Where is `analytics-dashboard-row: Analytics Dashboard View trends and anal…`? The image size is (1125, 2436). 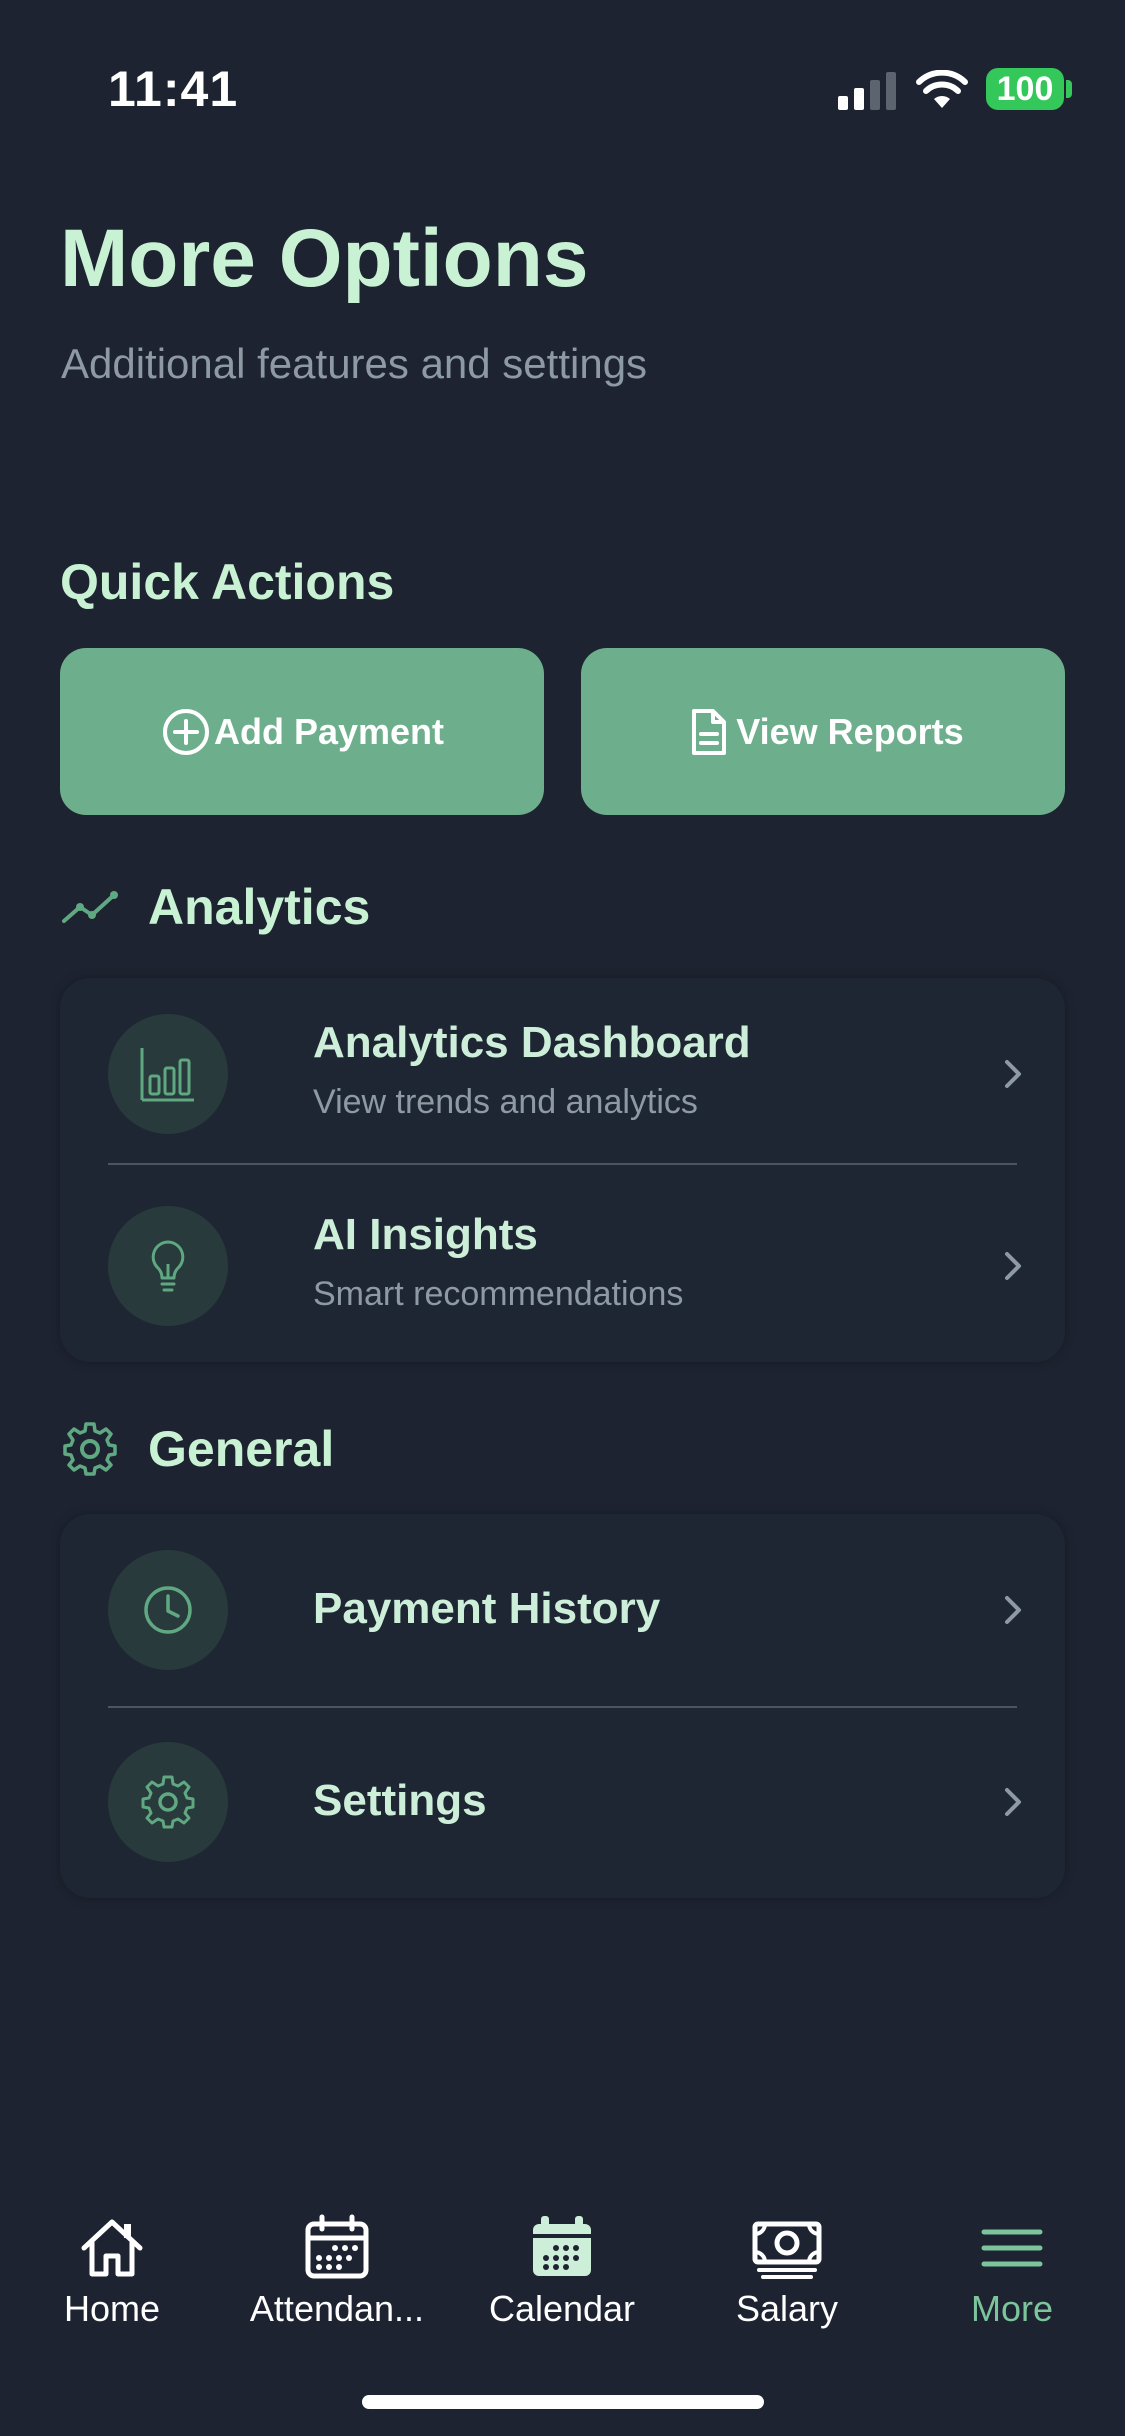
analytics-dashboard-row: Analytics Dashboard View trends and anal… is located at coordinates (562, 1074).